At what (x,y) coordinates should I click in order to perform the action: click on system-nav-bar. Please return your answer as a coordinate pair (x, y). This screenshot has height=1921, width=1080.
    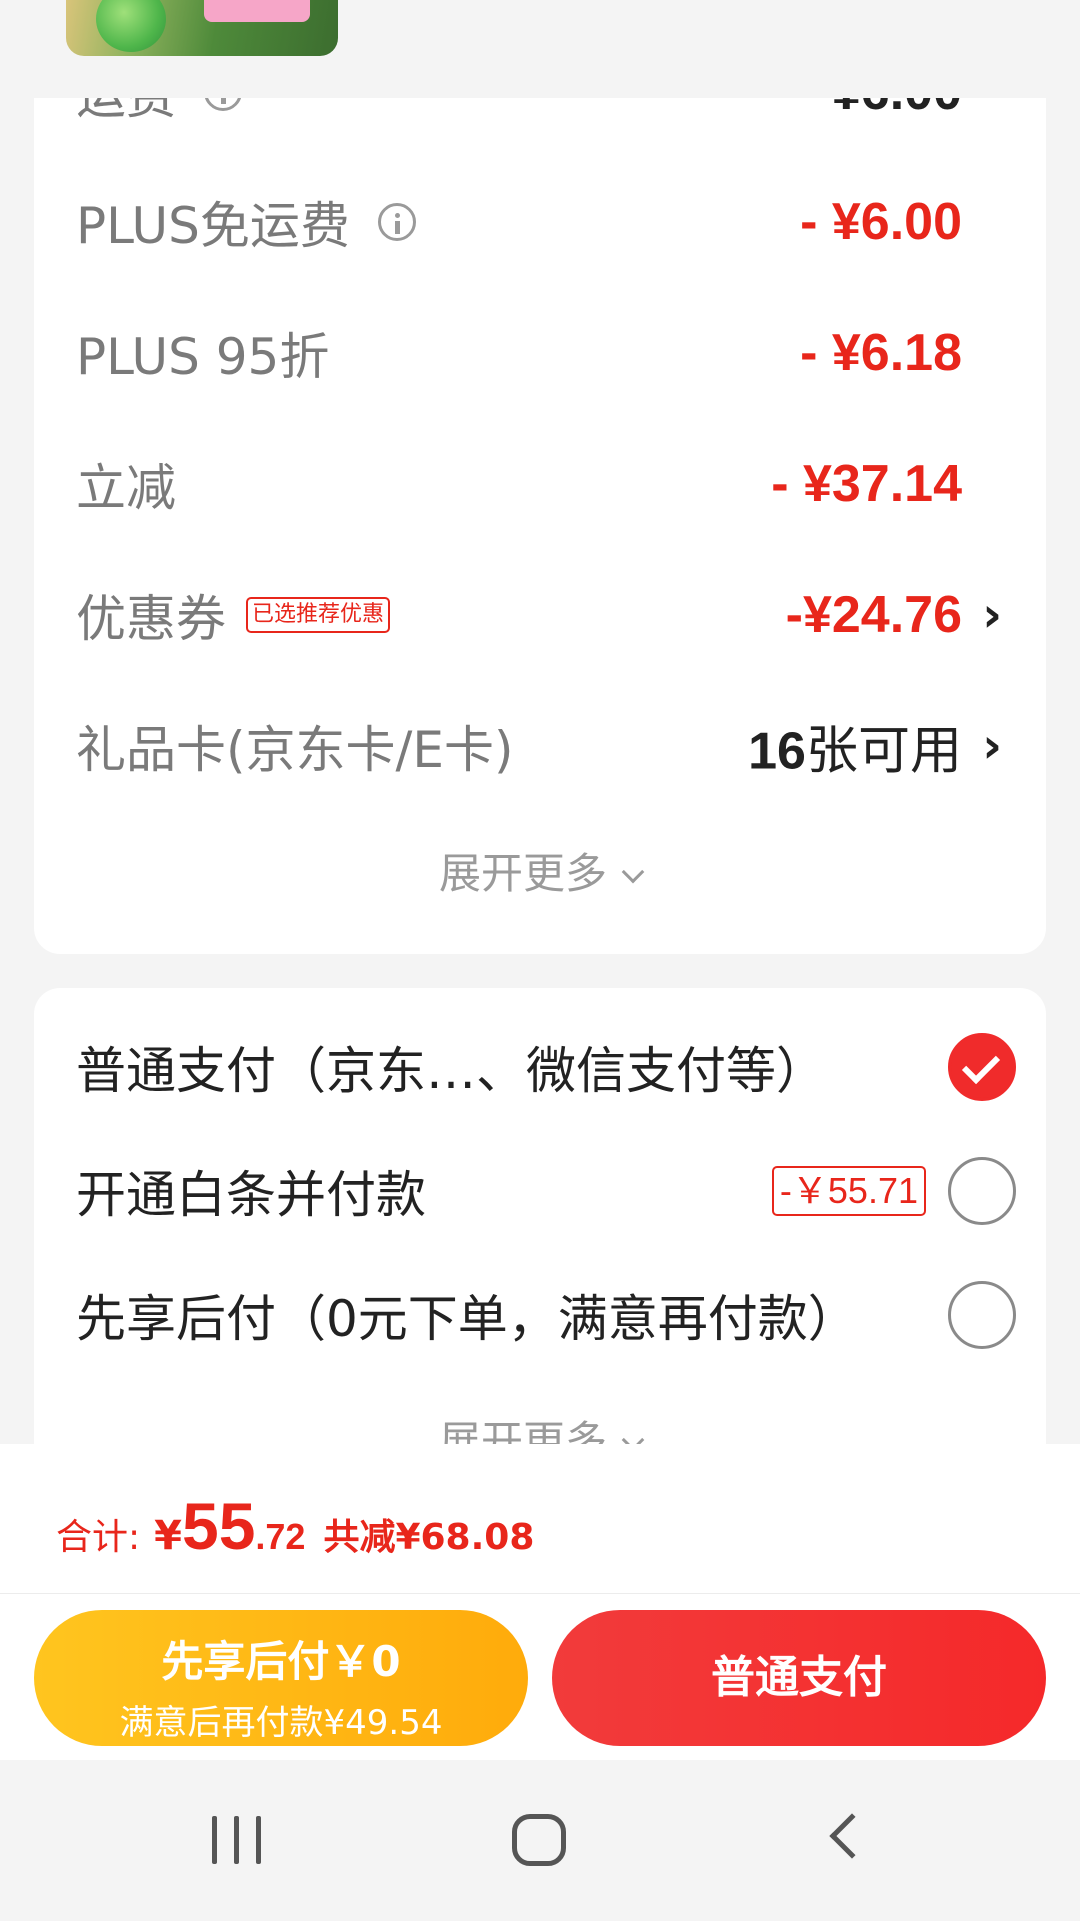
    Looking at the image, I should click on (540, 1840).